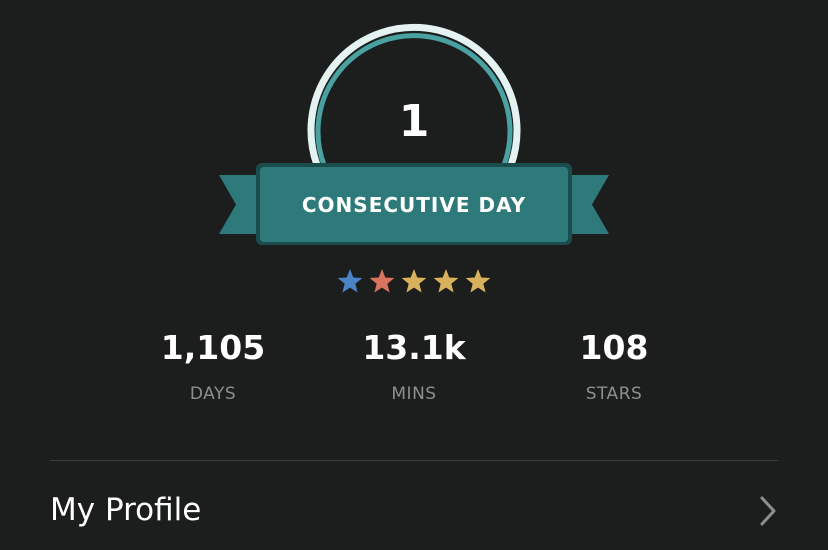  What do you see at coordinates (414, 121) in the screenshot?
I see `streak-count: 1` at bounding box center [414, 121].